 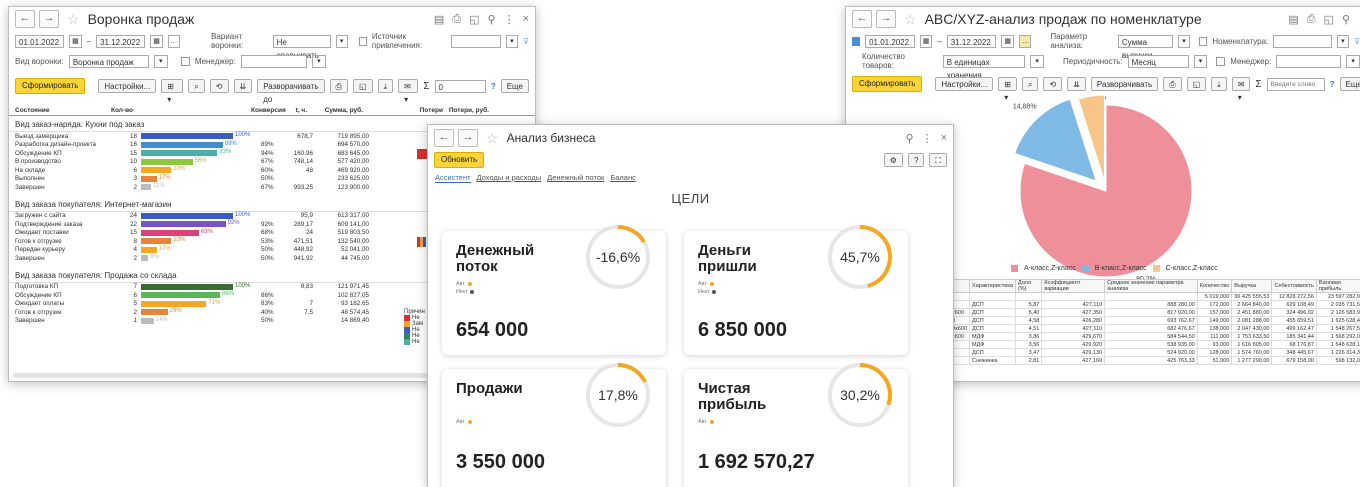 What do you see at coordinates (893, 160) in the screenshot?
I see `settings-gear-icon: ⚙` at bounding box center [893, 160].